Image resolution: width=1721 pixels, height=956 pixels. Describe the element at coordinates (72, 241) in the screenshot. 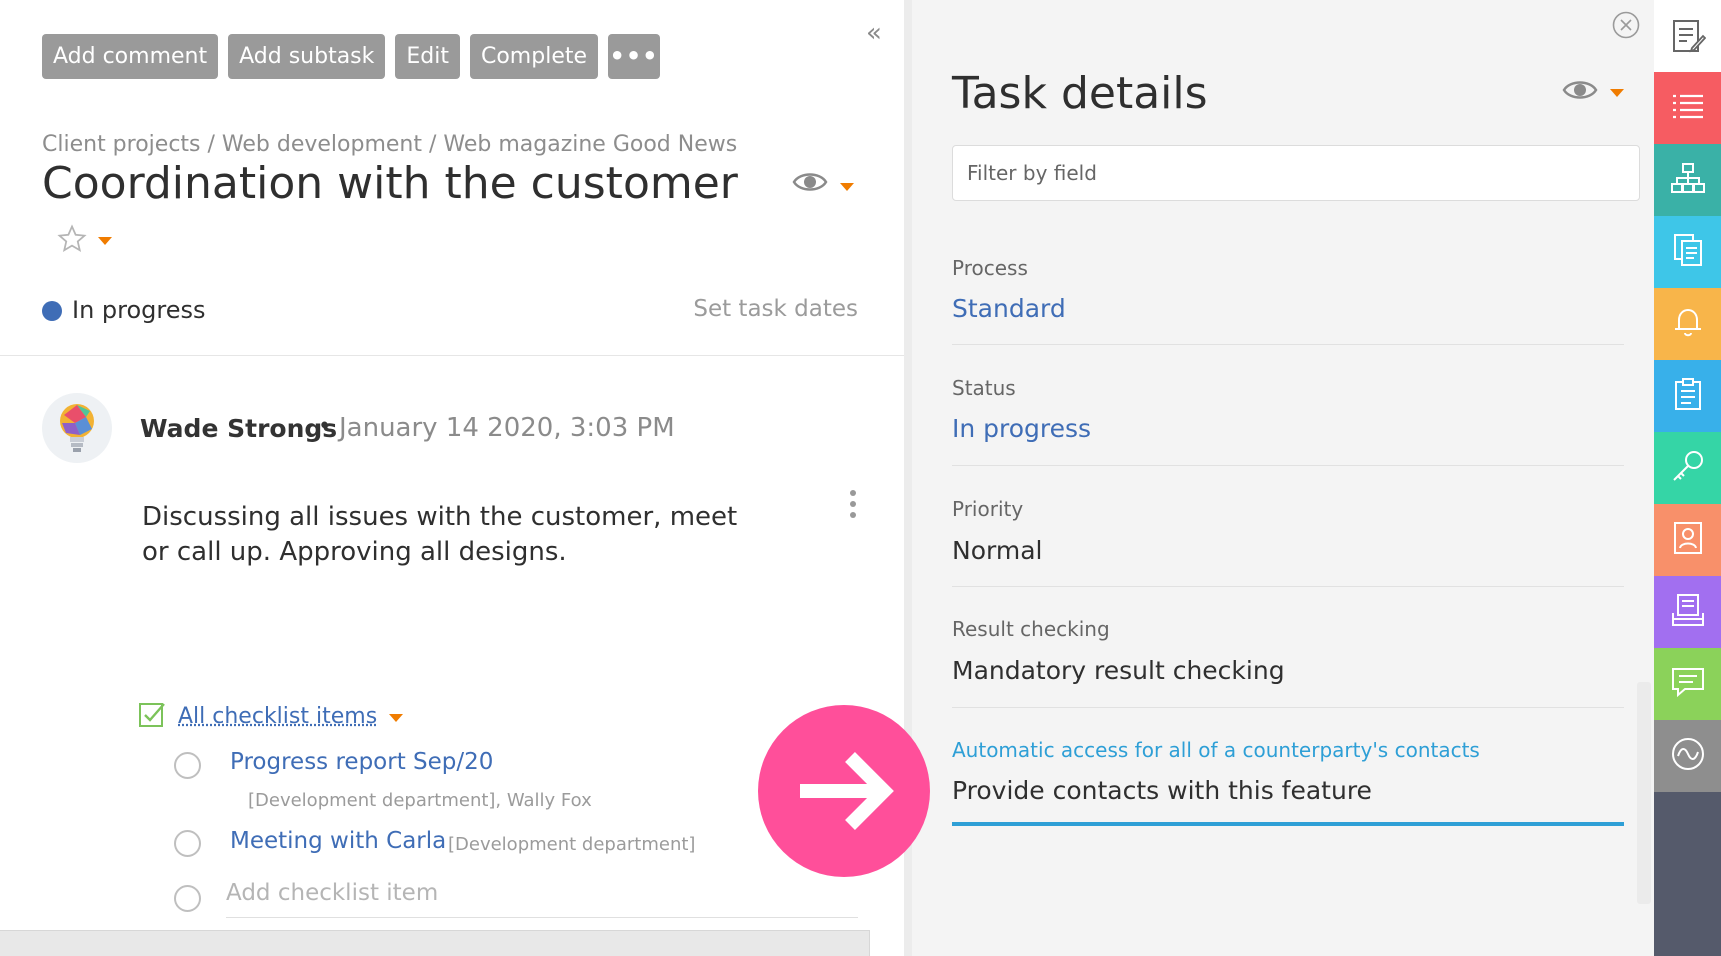

I see `star-icon` at that location.